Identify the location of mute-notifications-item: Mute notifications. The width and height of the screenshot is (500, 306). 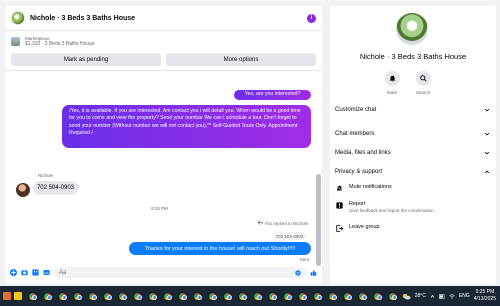
(412, 188).